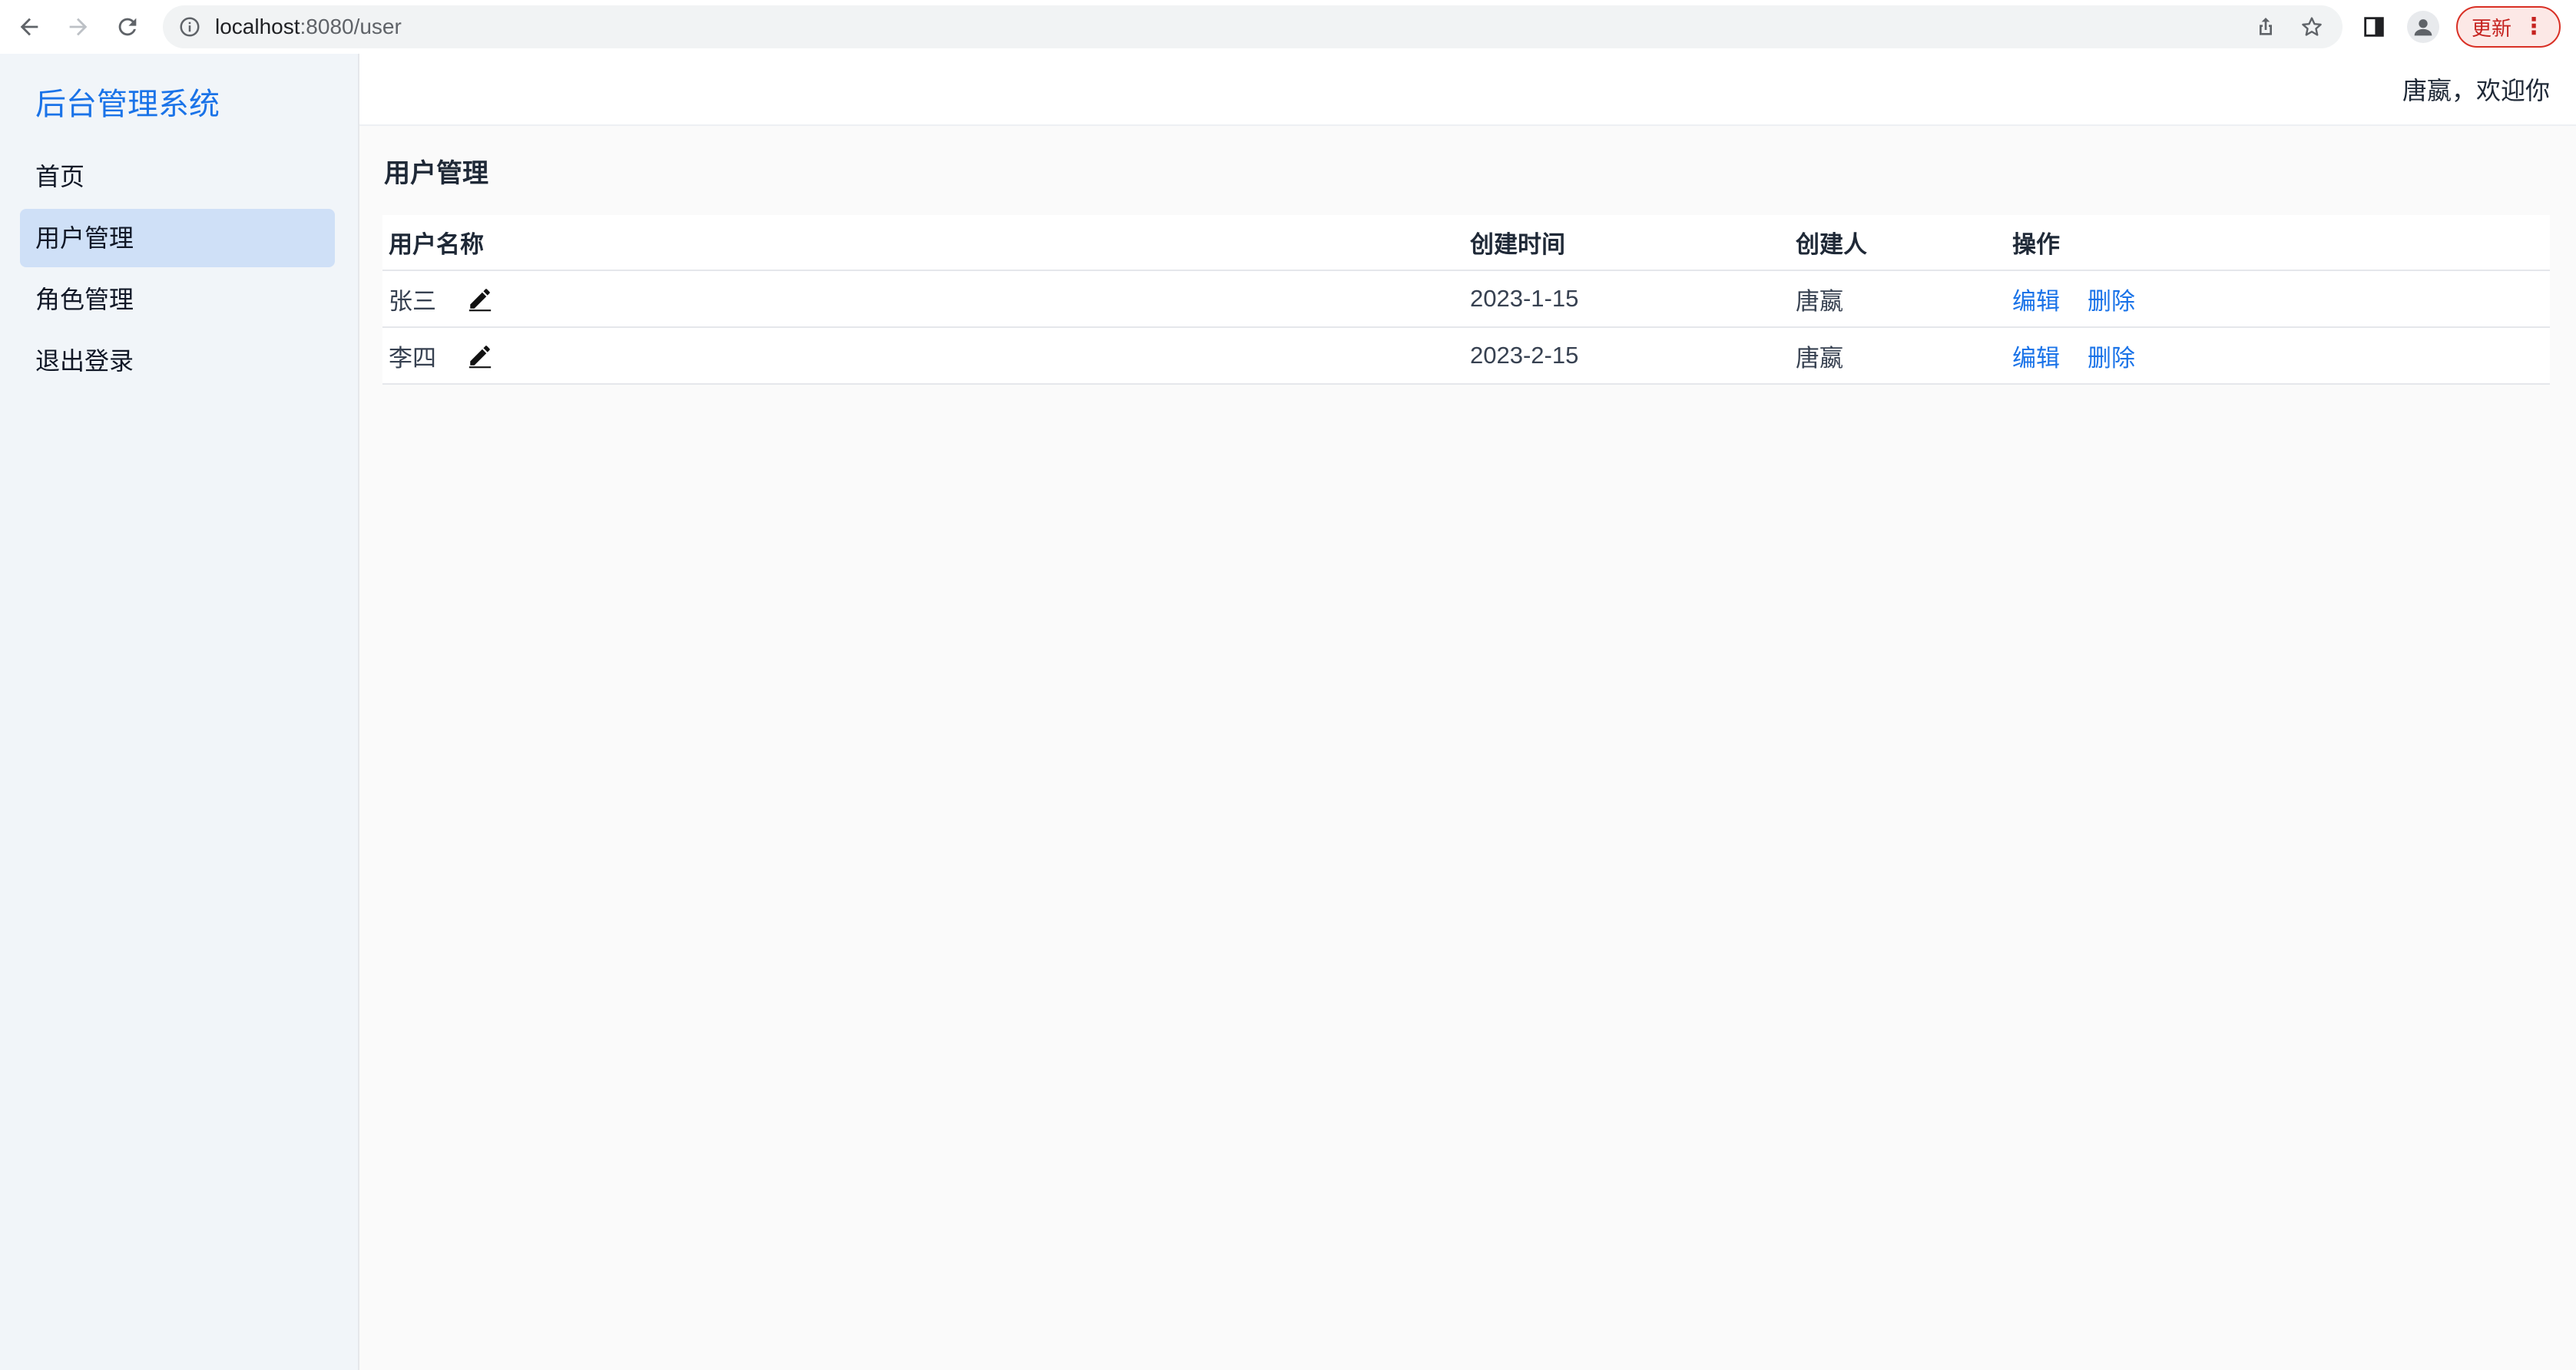  What do you see at coordinates (177, 299) in the screenshot?
I see `sidebar-item-role-management: 角色管理` at bounding box center [177, 299].